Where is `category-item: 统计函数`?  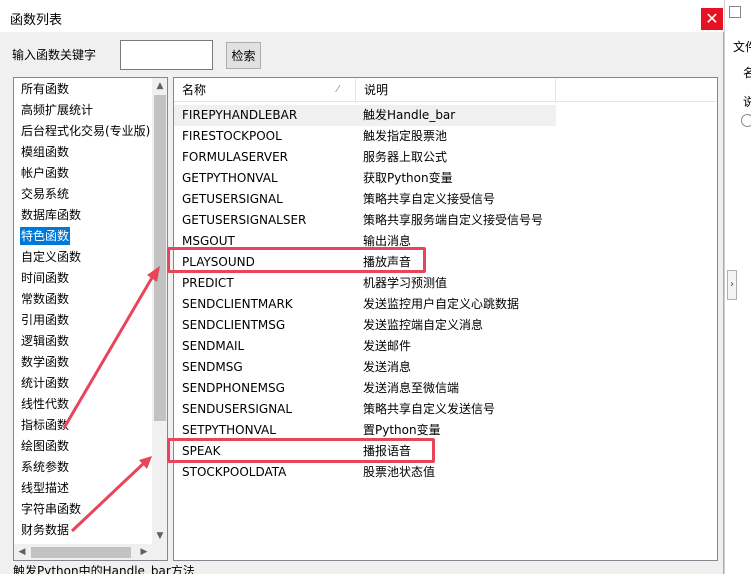 category-item: 统计函数 is located at coordinates (45, 383).